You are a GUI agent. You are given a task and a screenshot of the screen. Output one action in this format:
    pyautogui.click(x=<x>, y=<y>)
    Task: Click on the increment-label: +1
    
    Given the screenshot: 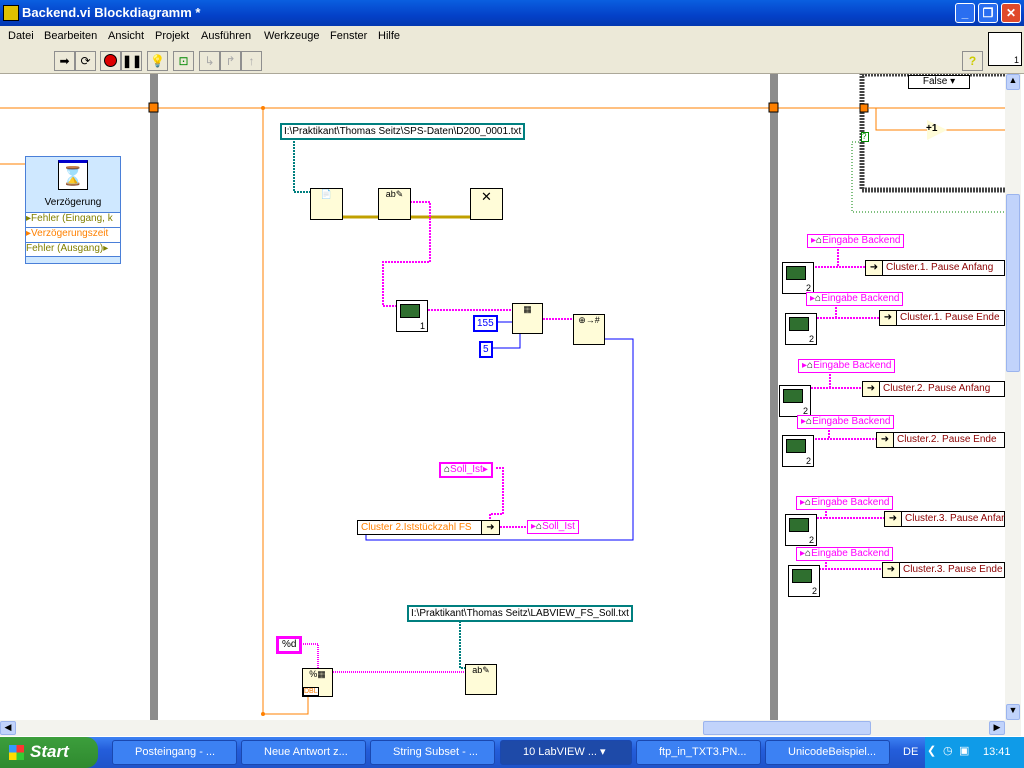 What is the action you would take?
    pyautogui.click(x=932, y=128)
    